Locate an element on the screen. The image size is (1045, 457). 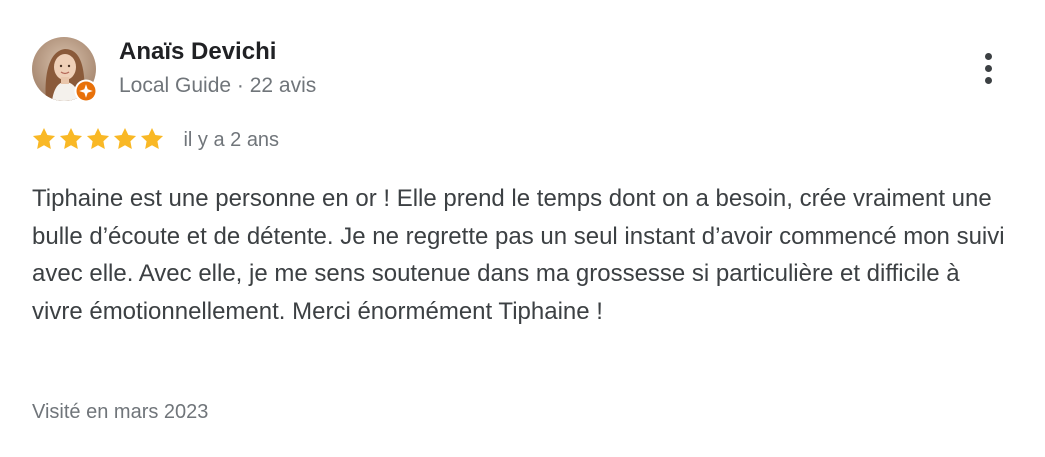
local-guide-badge-icon is located at coordinates (86, 91).